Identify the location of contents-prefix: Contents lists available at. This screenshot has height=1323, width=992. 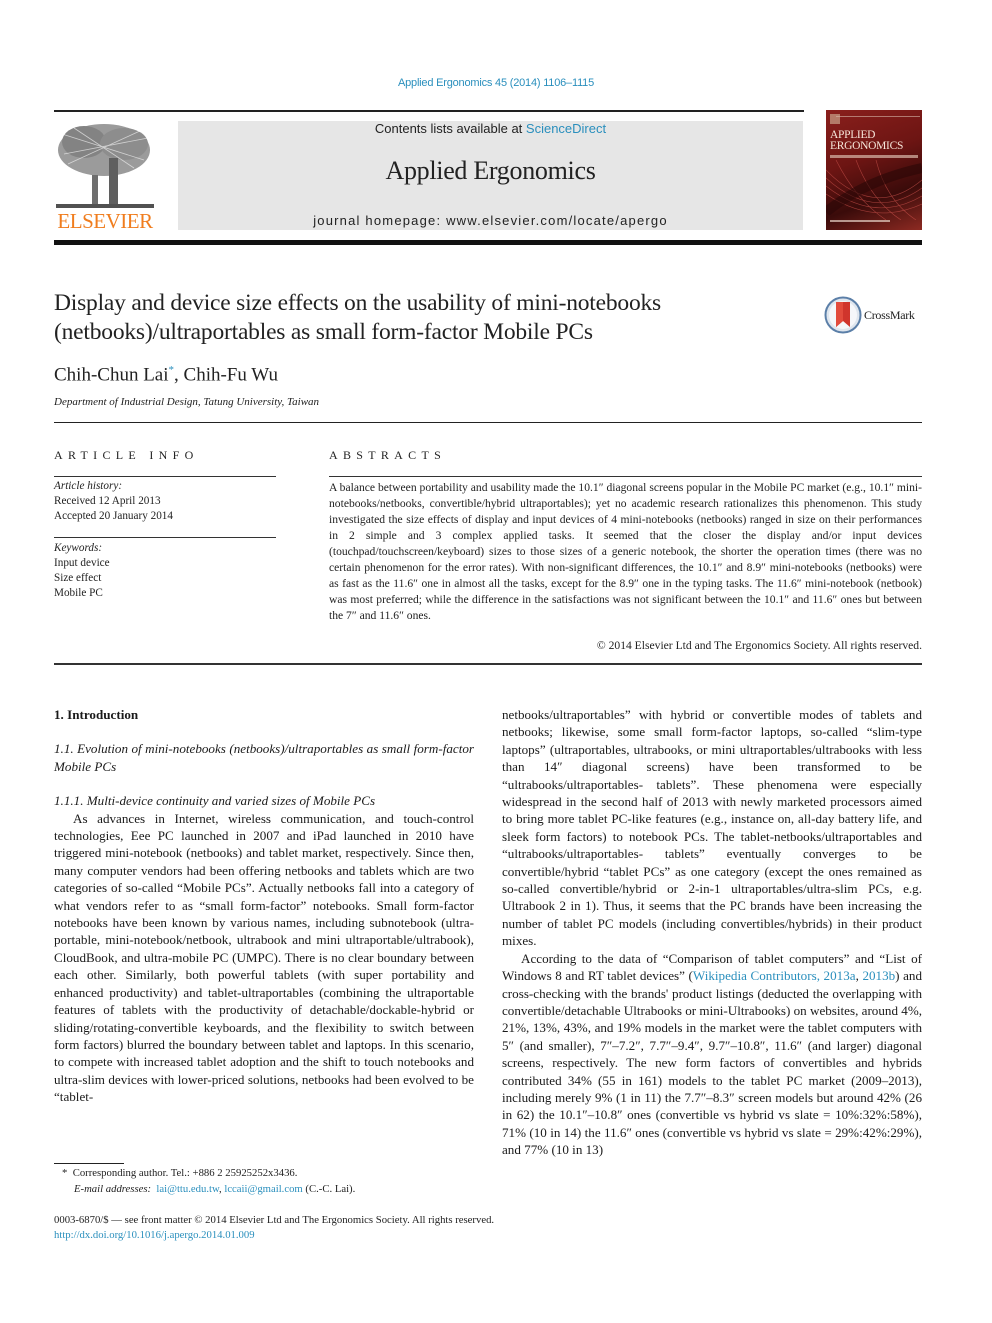
(450, 128).